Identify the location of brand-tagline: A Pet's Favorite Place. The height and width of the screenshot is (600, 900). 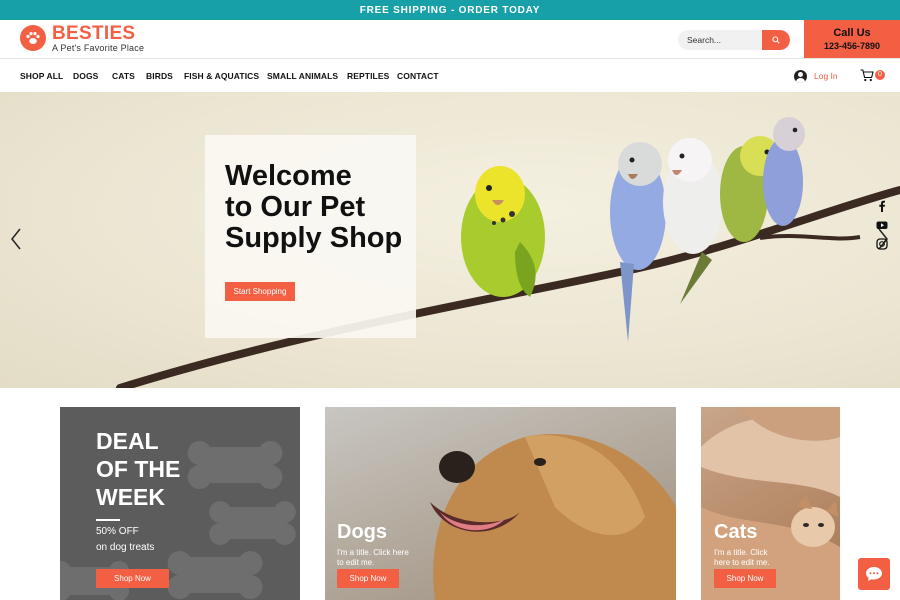
(98, 48).